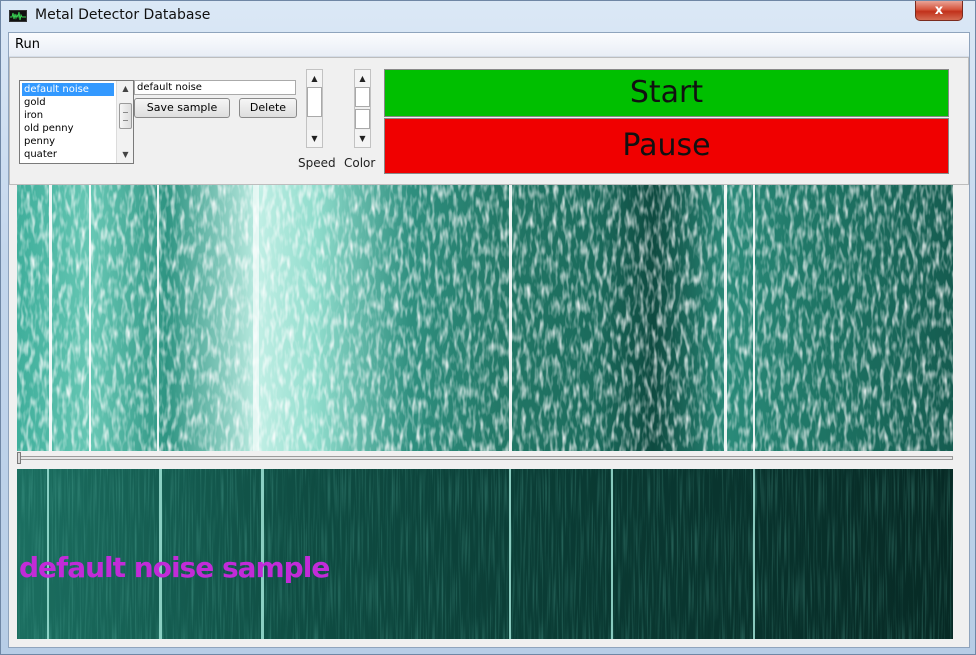 This screenshot has width=976, height=655. I want to click on waveform-icon, so click(18, 16).